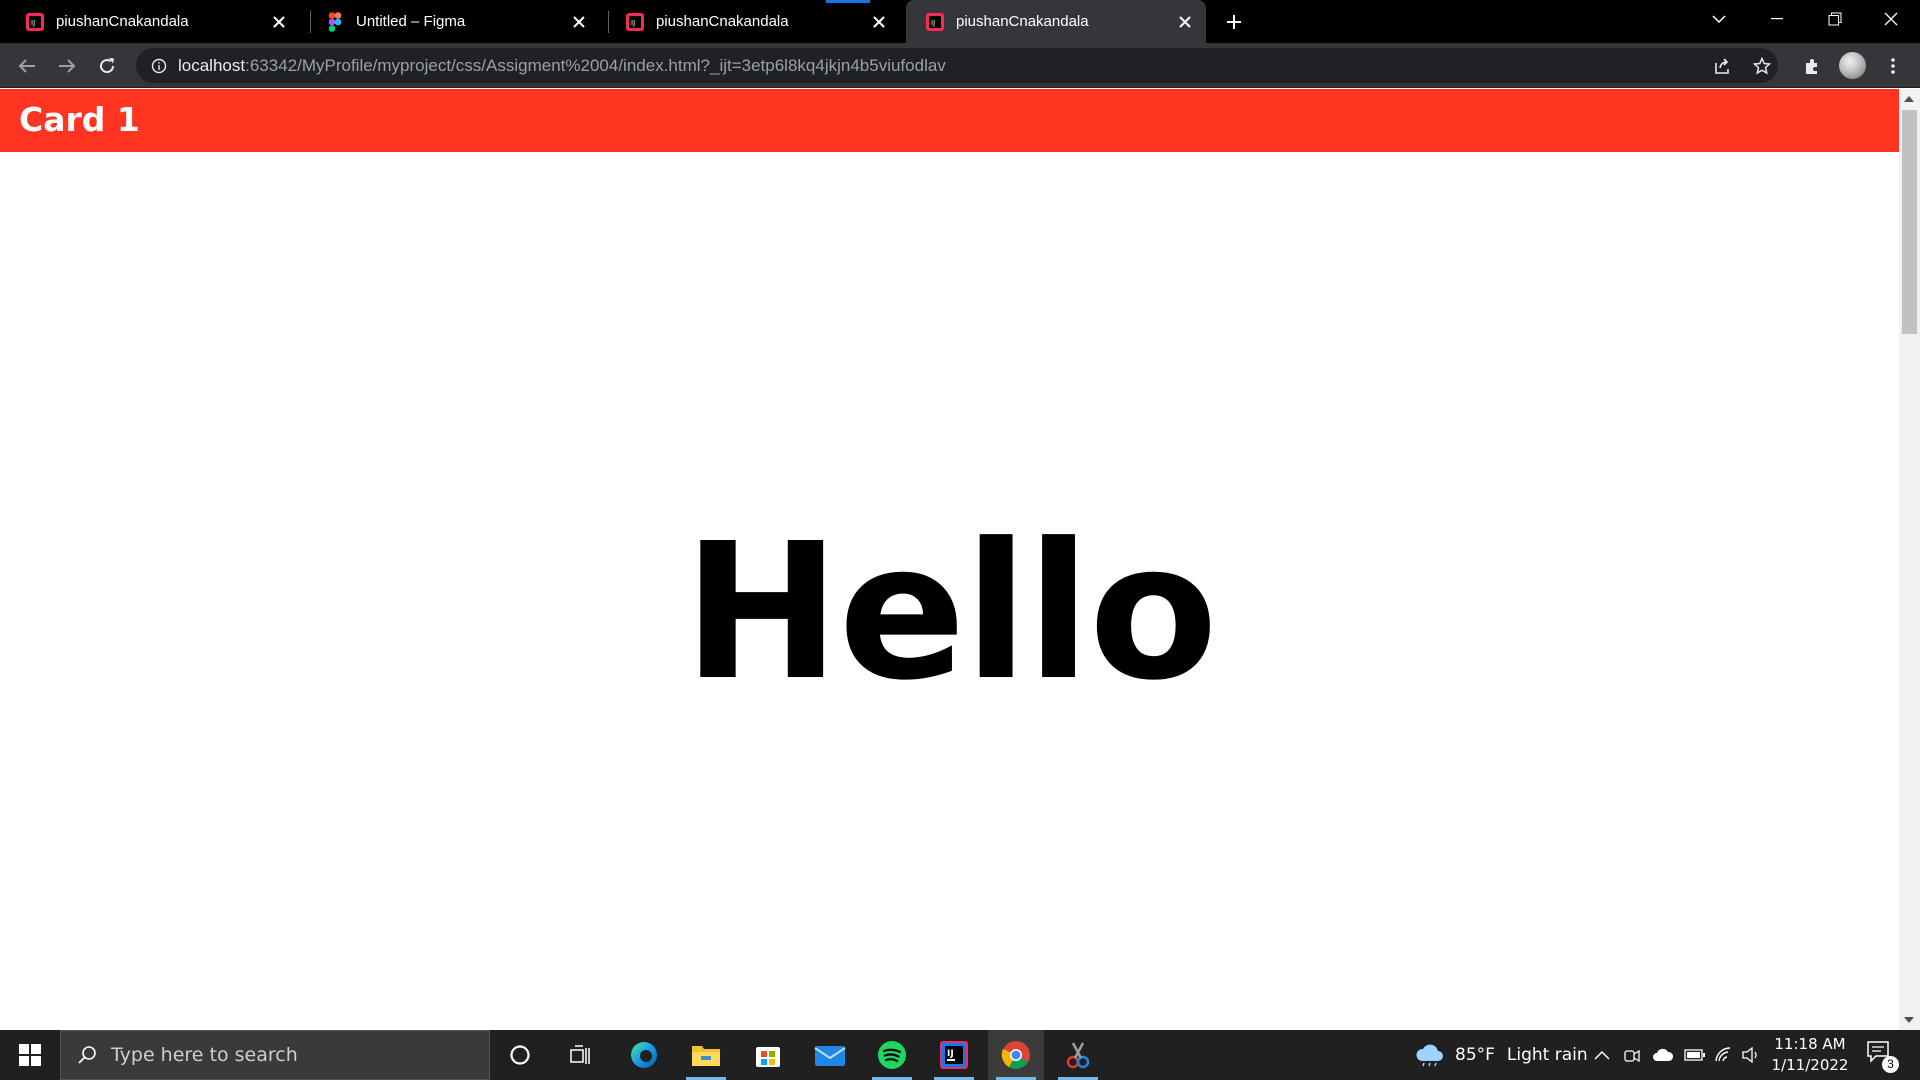 The height and width of the screenshot is (1080, 1920). I want to click on taskbar-search-box: Type here to search, so click(275, 1055).